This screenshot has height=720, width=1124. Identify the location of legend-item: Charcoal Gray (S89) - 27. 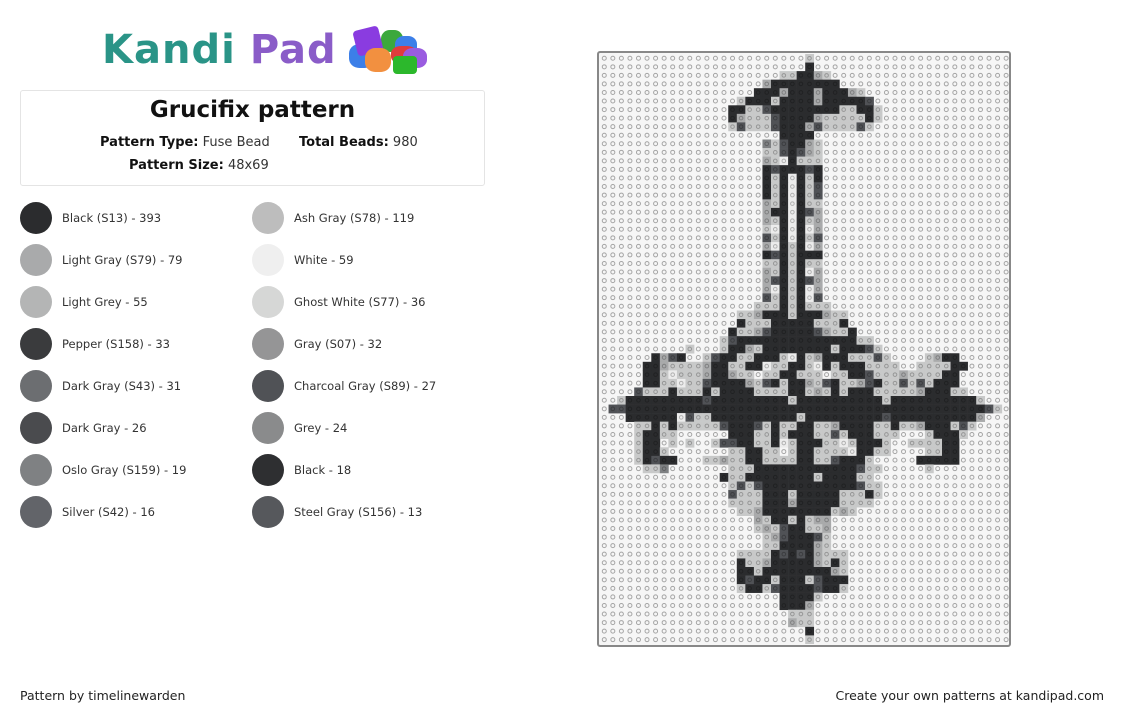
(344, 386).